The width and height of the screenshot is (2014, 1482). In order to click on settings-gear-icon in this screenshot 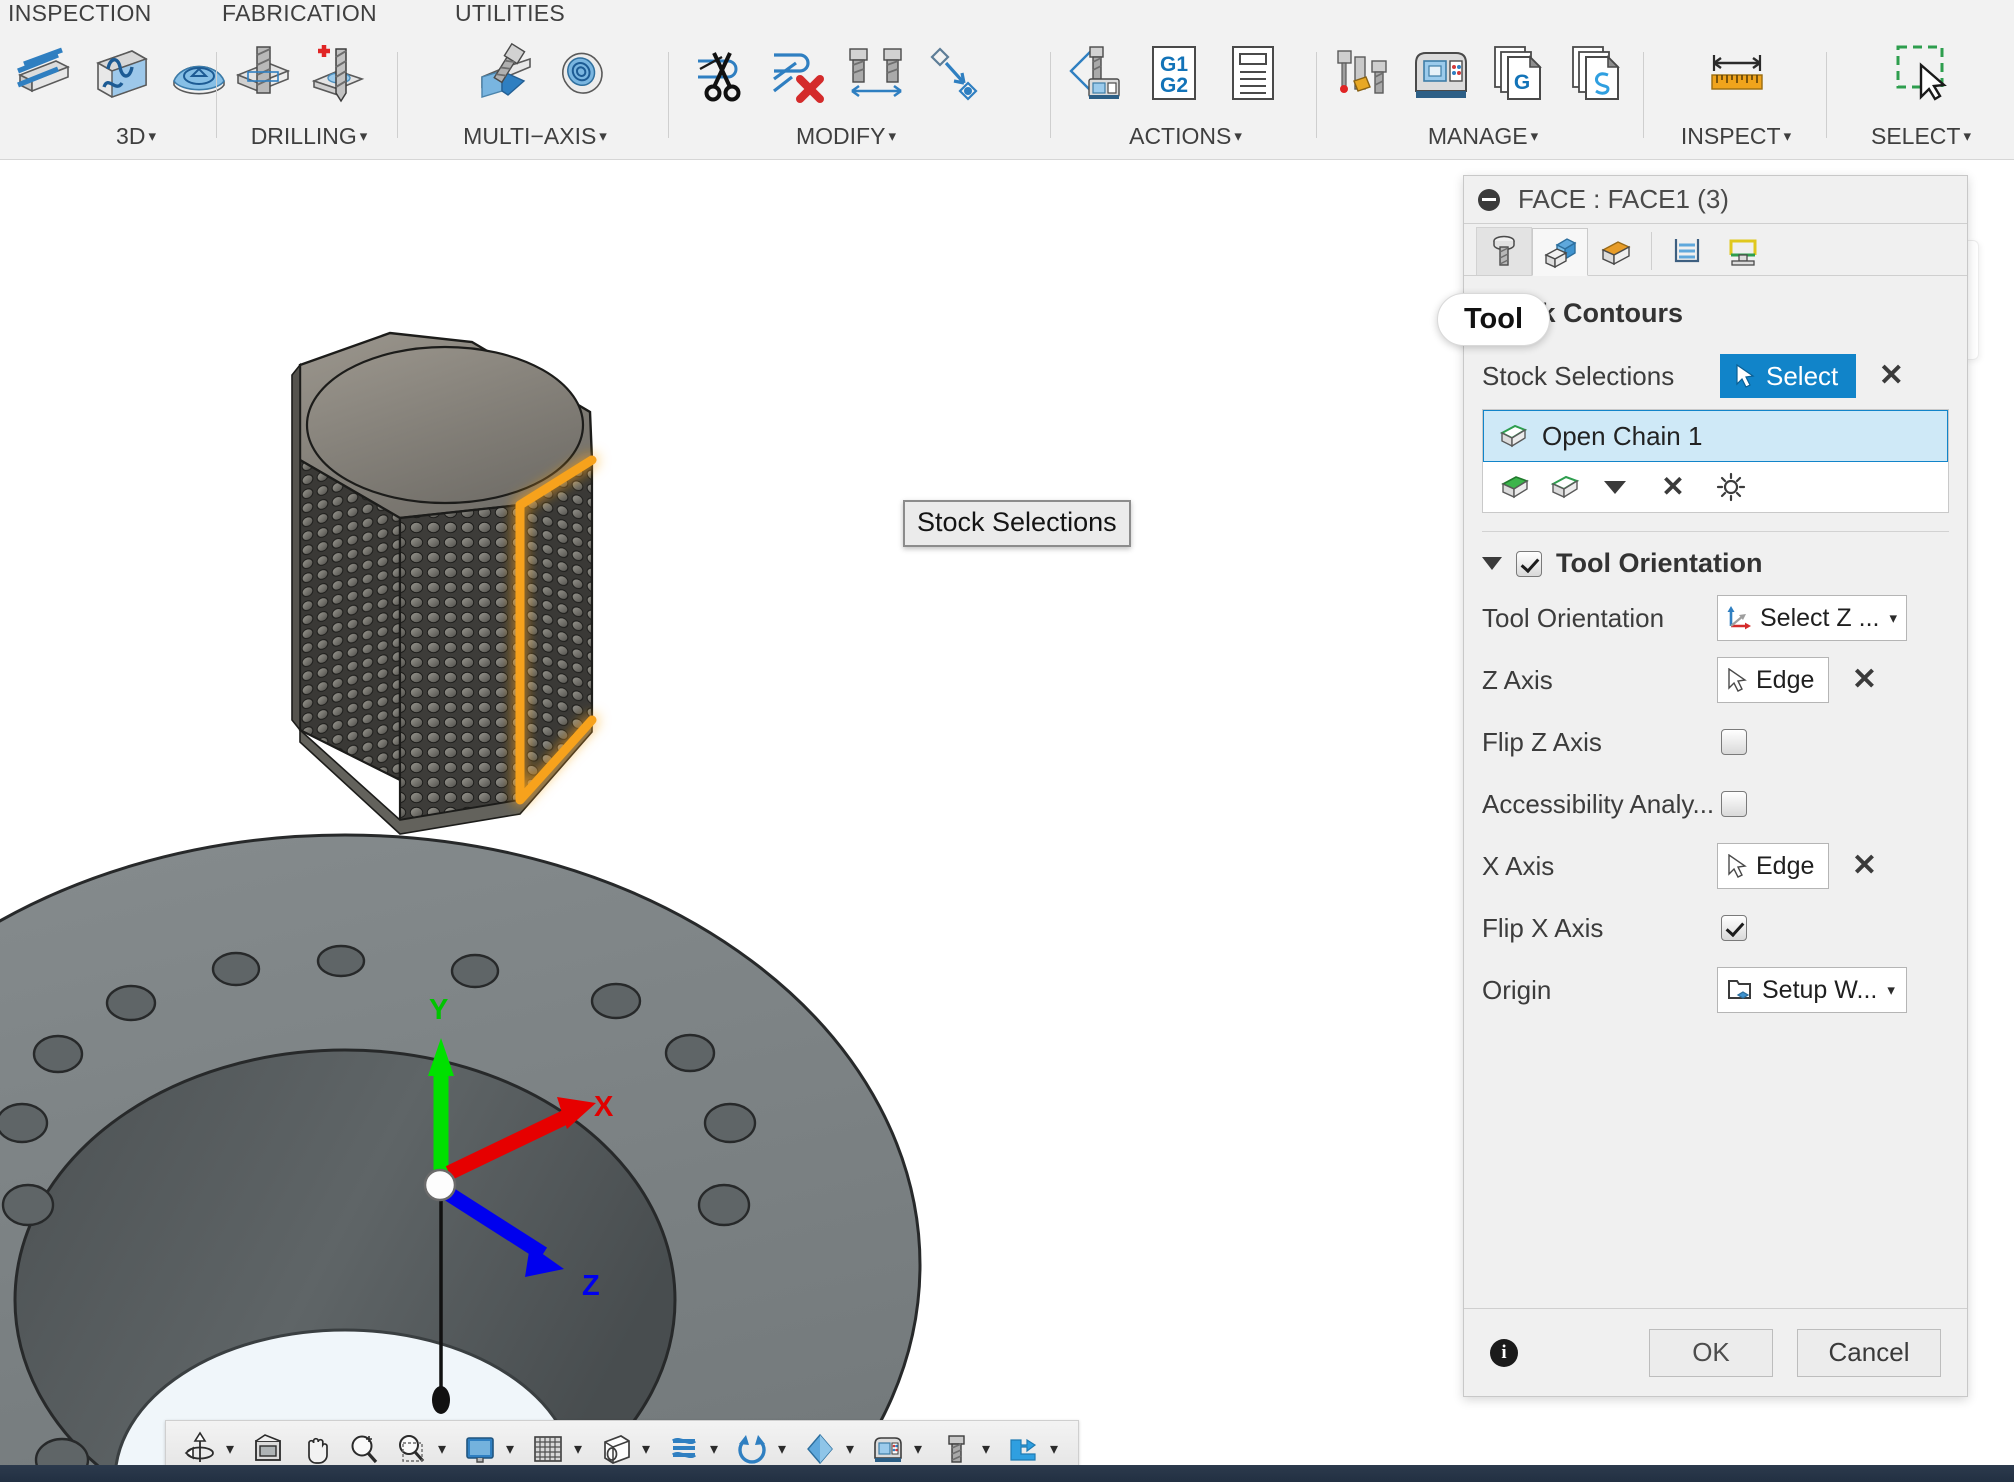, I will do `click(1731, 487)`.